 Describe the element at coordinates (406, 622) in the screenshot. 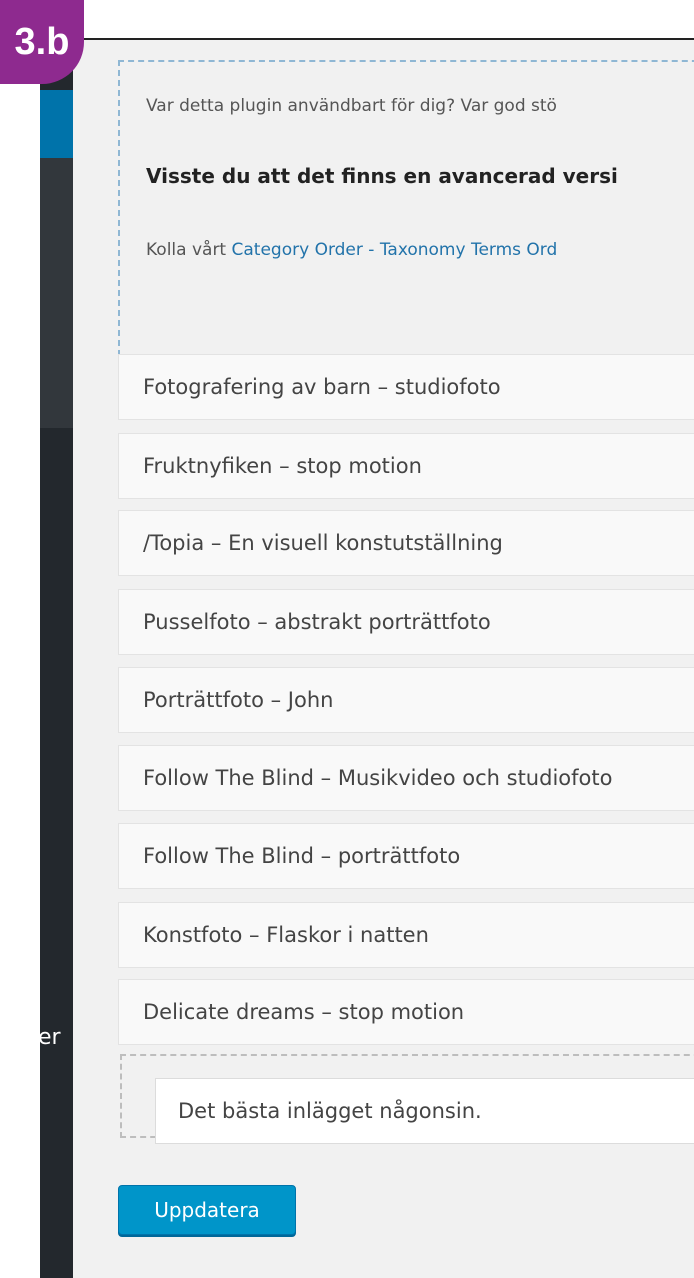

I see `sortable-post-item: Pusselfoto – abstrakt porträttfoto` at that location.